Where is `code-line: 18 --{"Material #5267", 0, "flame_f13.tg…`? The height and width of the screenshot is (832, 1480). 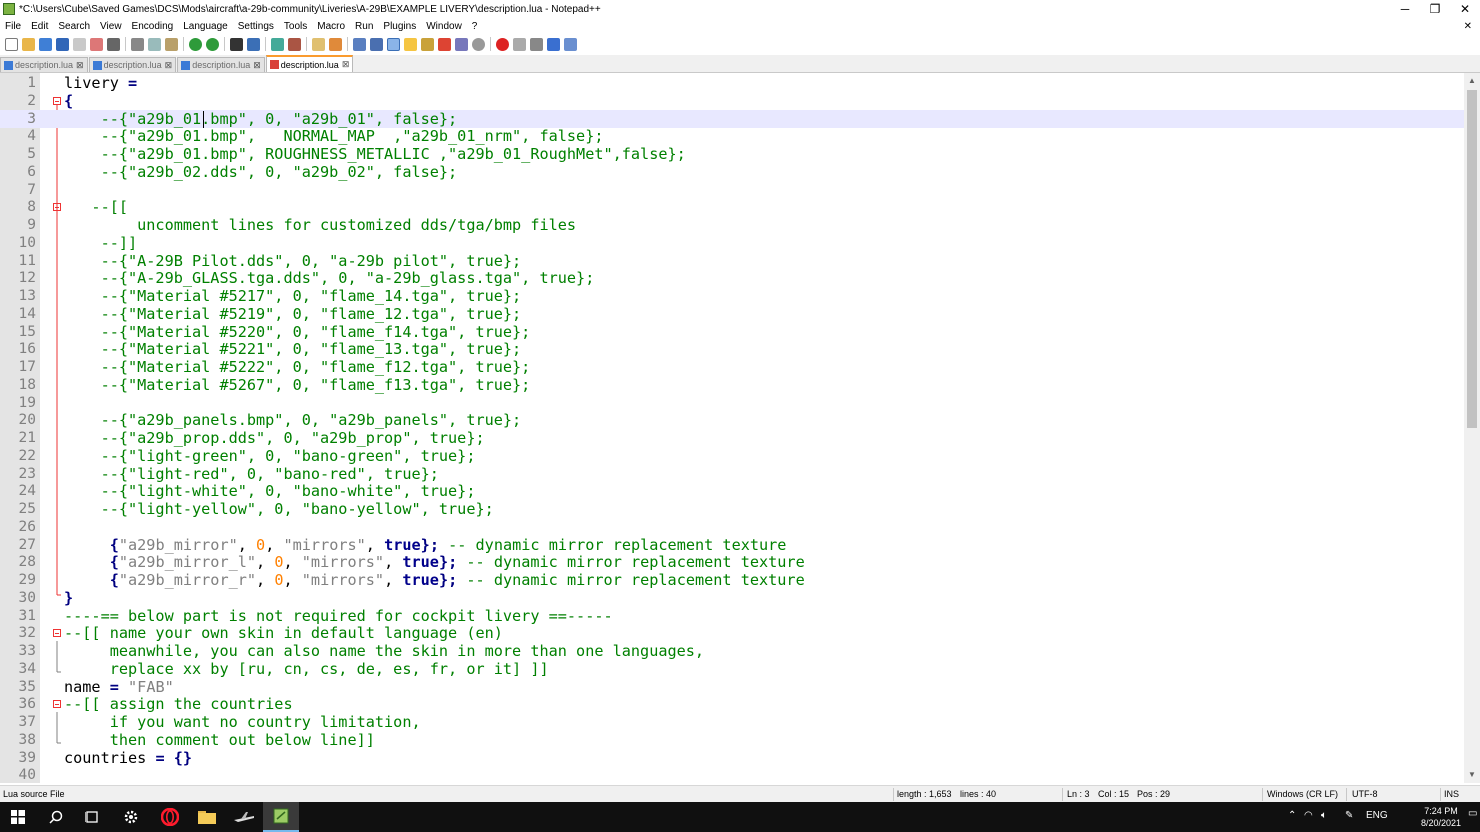
code-line: 18 --{"Material #5267", 0, "flame_f13.tg… is located at coordinates (732, 385).